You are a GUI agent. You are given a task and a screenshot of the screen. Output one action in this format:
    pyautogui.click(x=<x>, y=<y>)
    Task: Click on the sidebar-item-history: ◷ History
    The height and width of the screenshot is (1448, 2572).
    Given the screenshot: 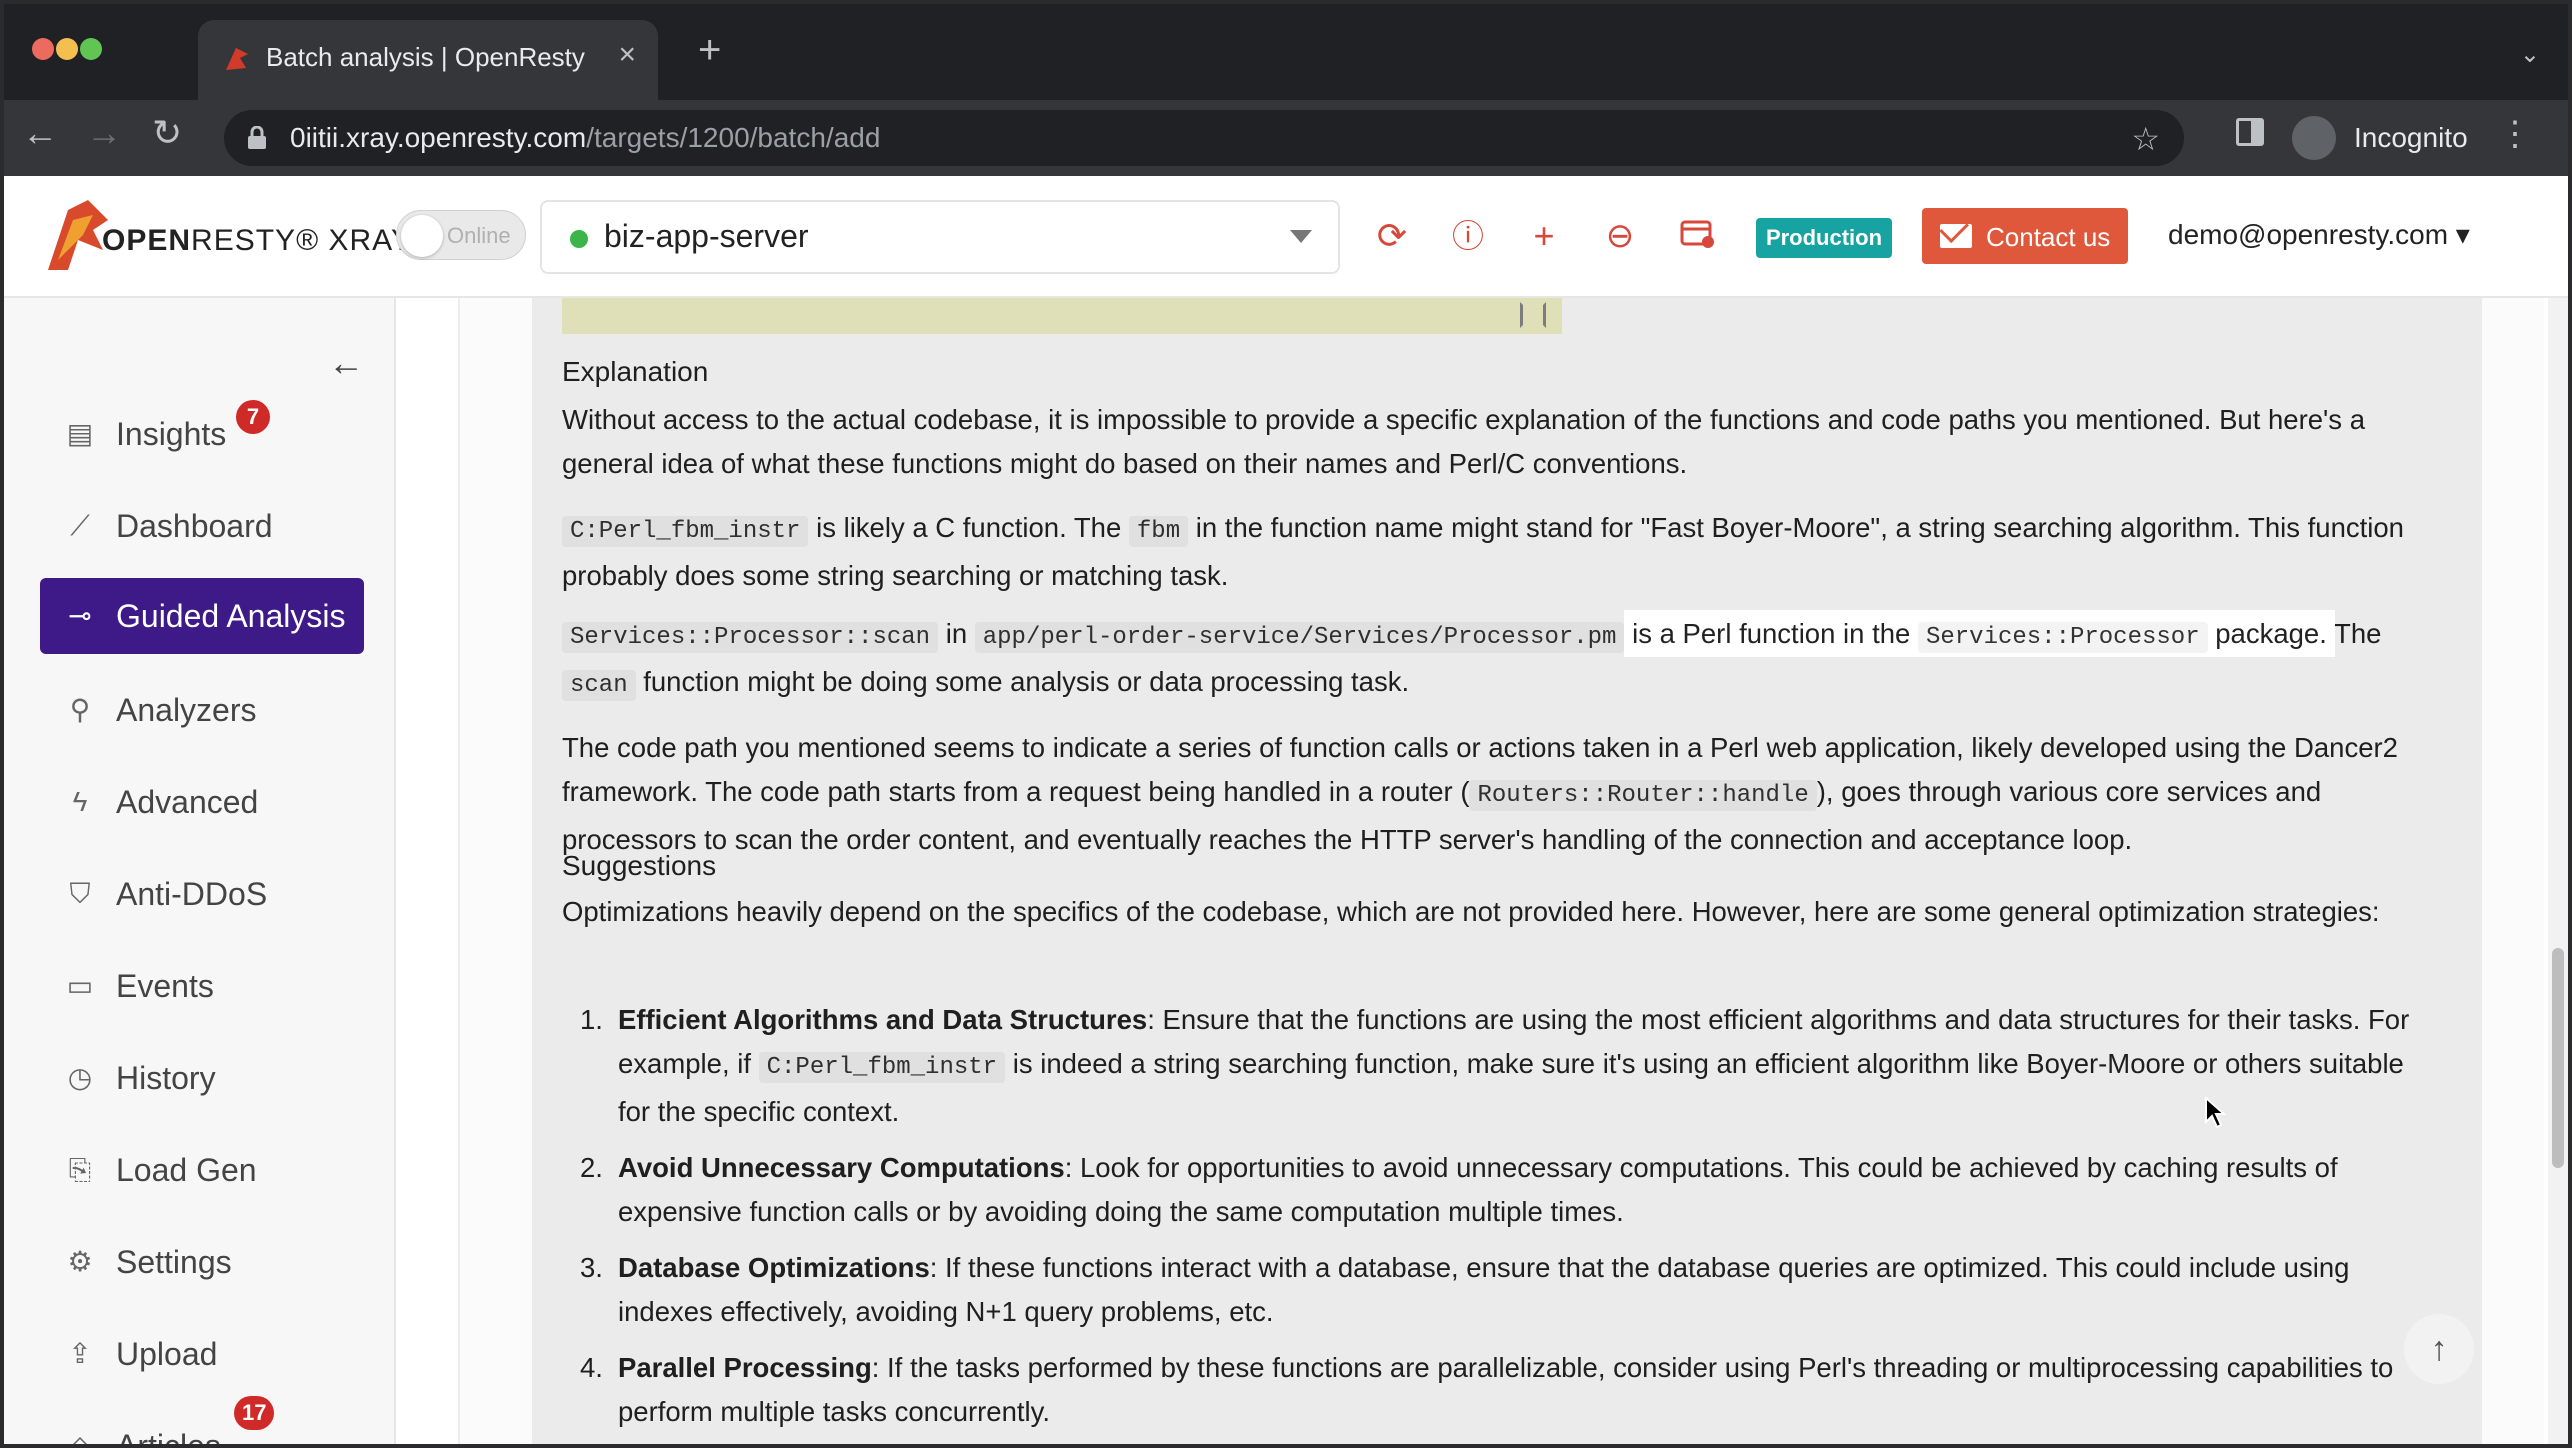 What is the action you would take?
    pyautogui.click(x=202, y=1078)
    